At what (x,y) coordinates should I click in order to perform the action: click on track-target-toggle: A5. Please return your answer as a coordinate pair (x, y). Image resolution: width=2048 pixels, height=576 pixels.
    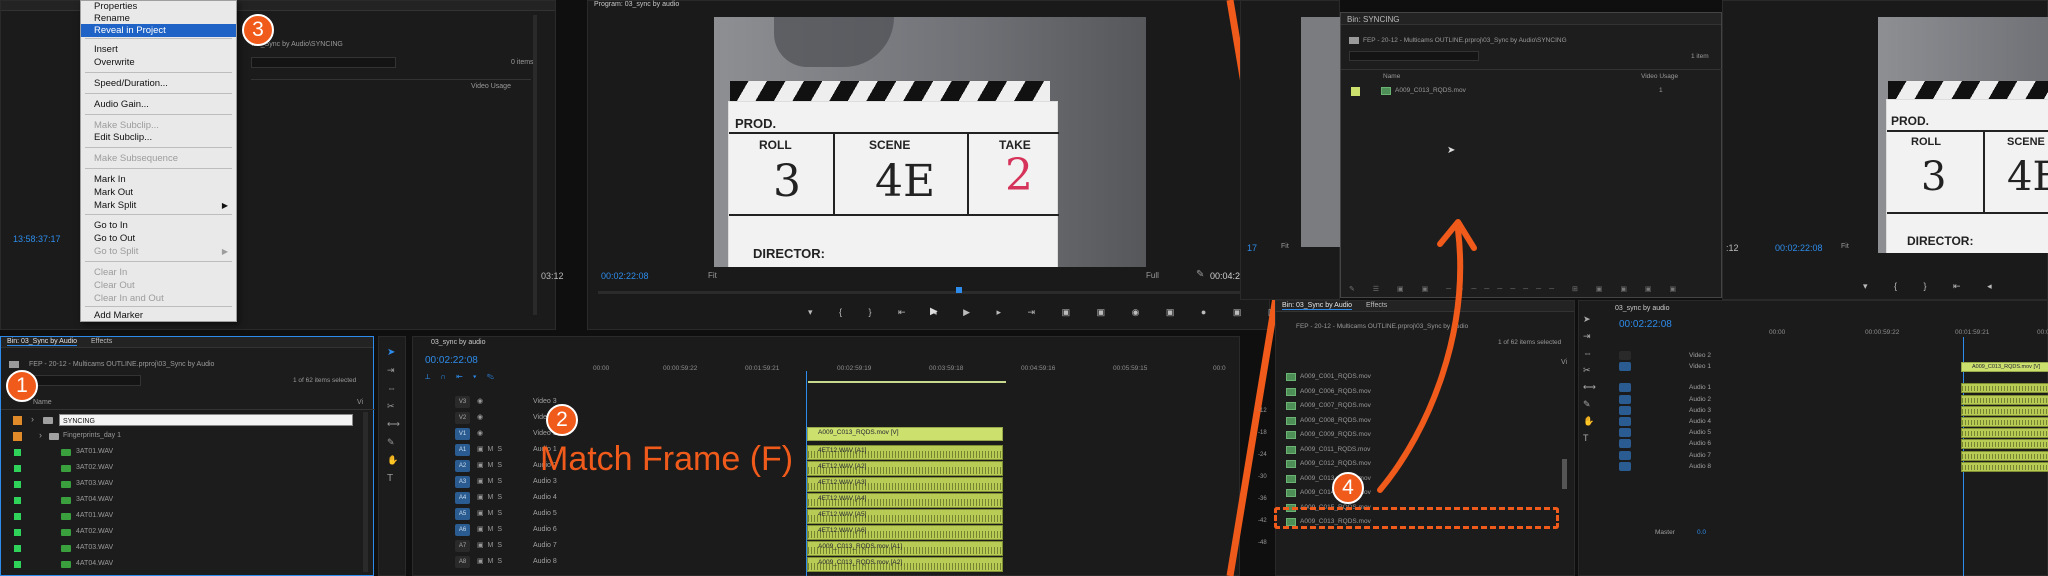
    Looking at the image, I should click on (462, 514).